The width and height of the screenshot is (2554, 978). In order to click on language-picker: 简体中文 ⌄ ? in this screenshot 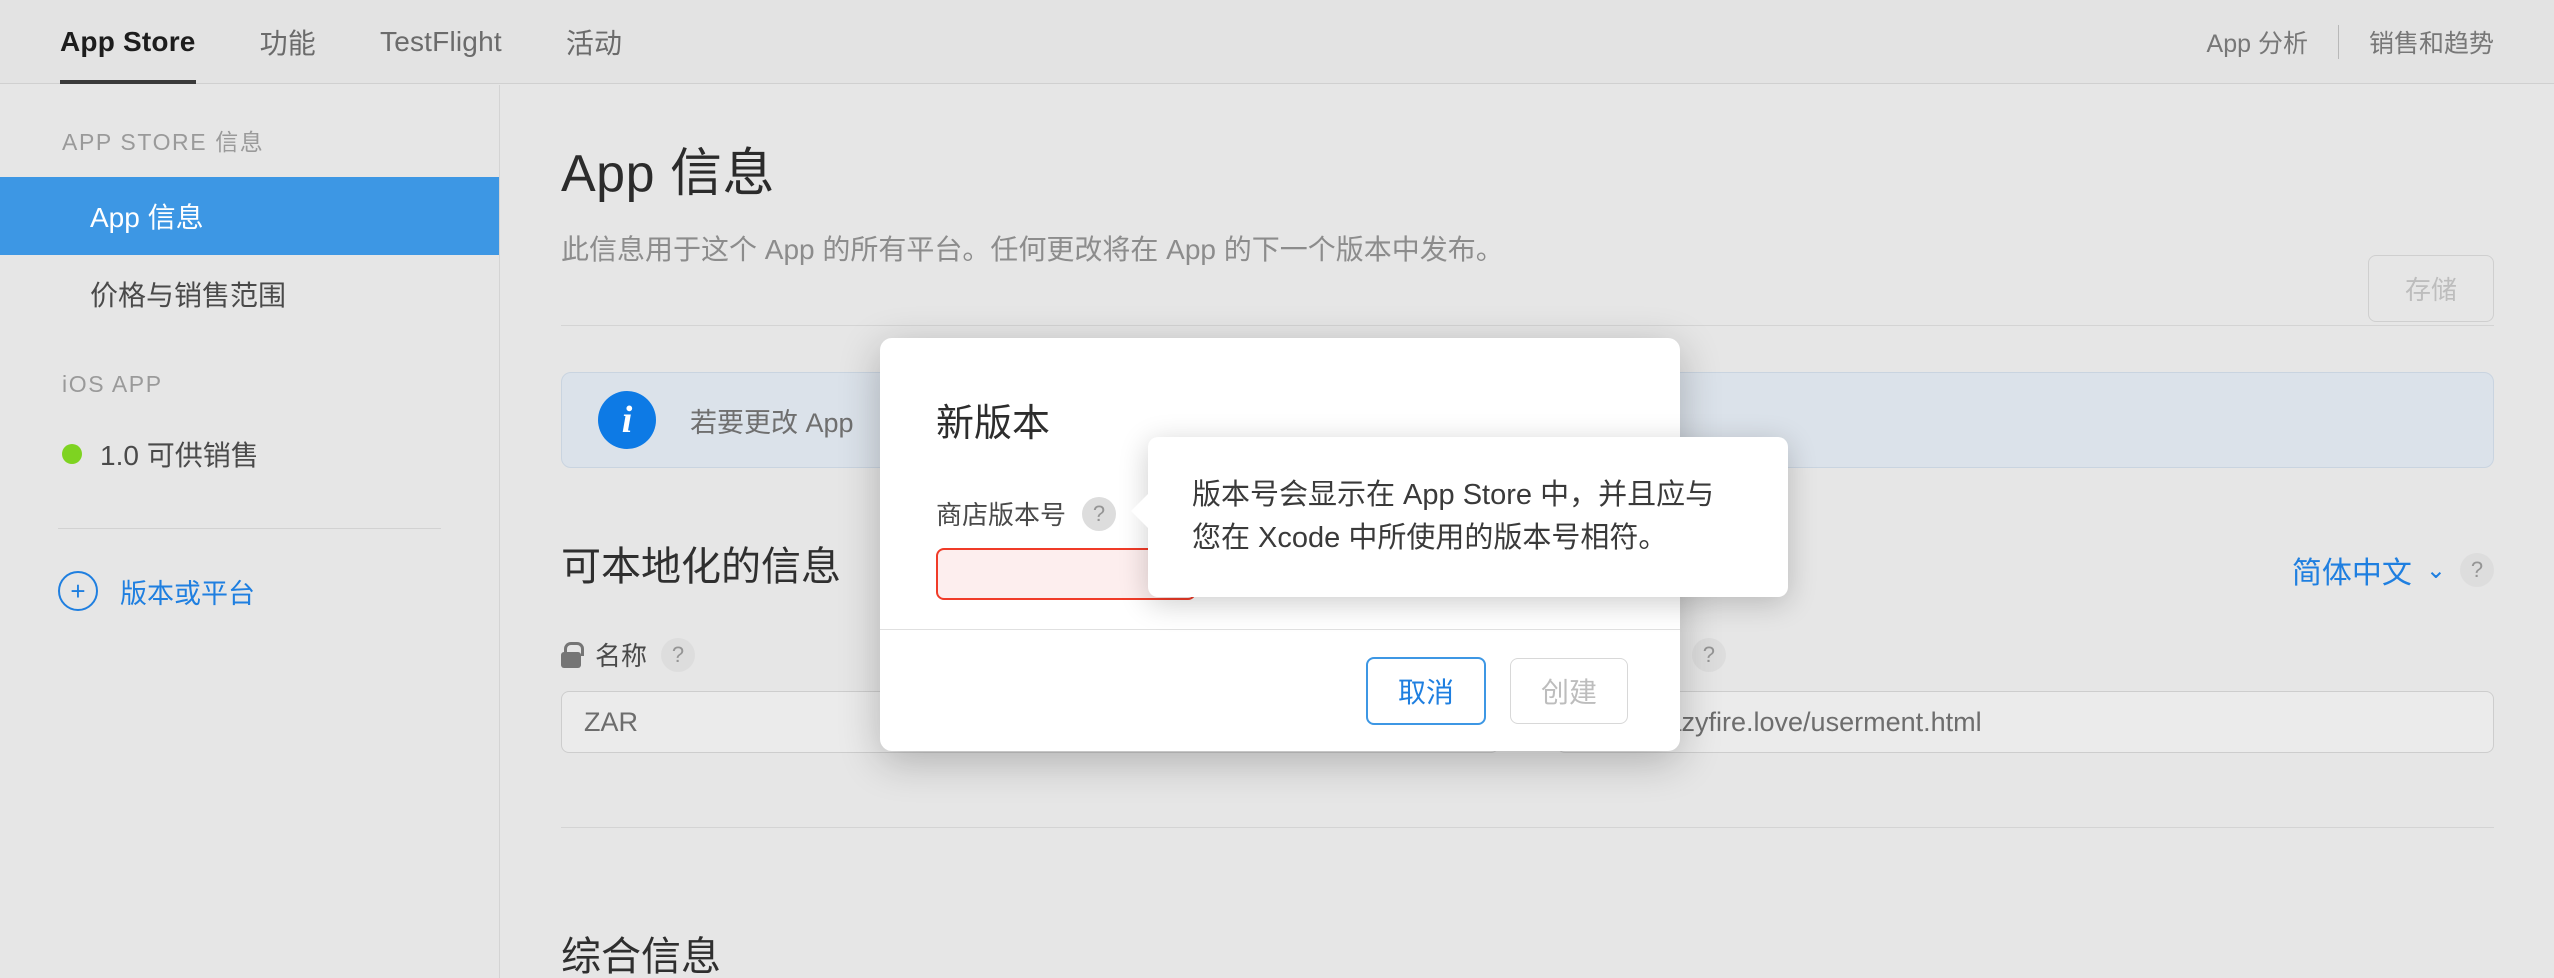, I will do `click(2393, 570)`.